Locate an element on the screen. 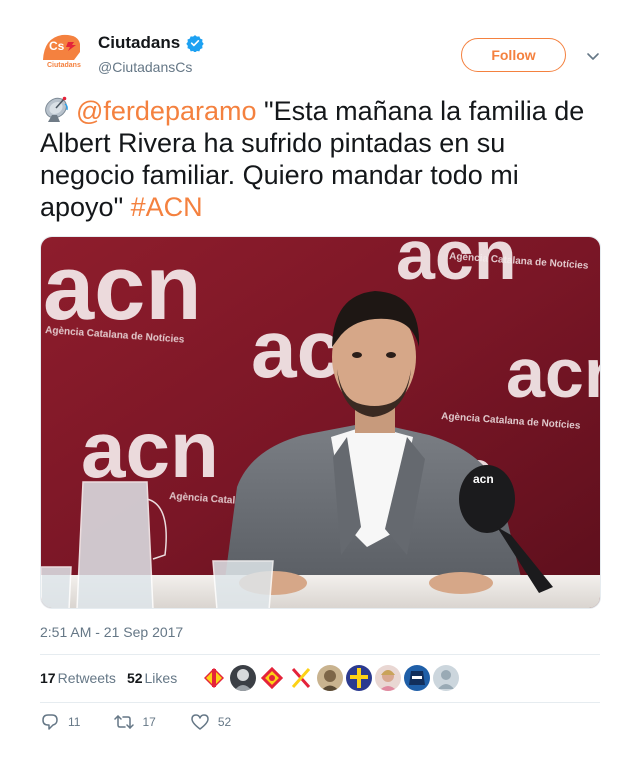  mention-link: @ferdeparamo is located at coordinates (166, 111).